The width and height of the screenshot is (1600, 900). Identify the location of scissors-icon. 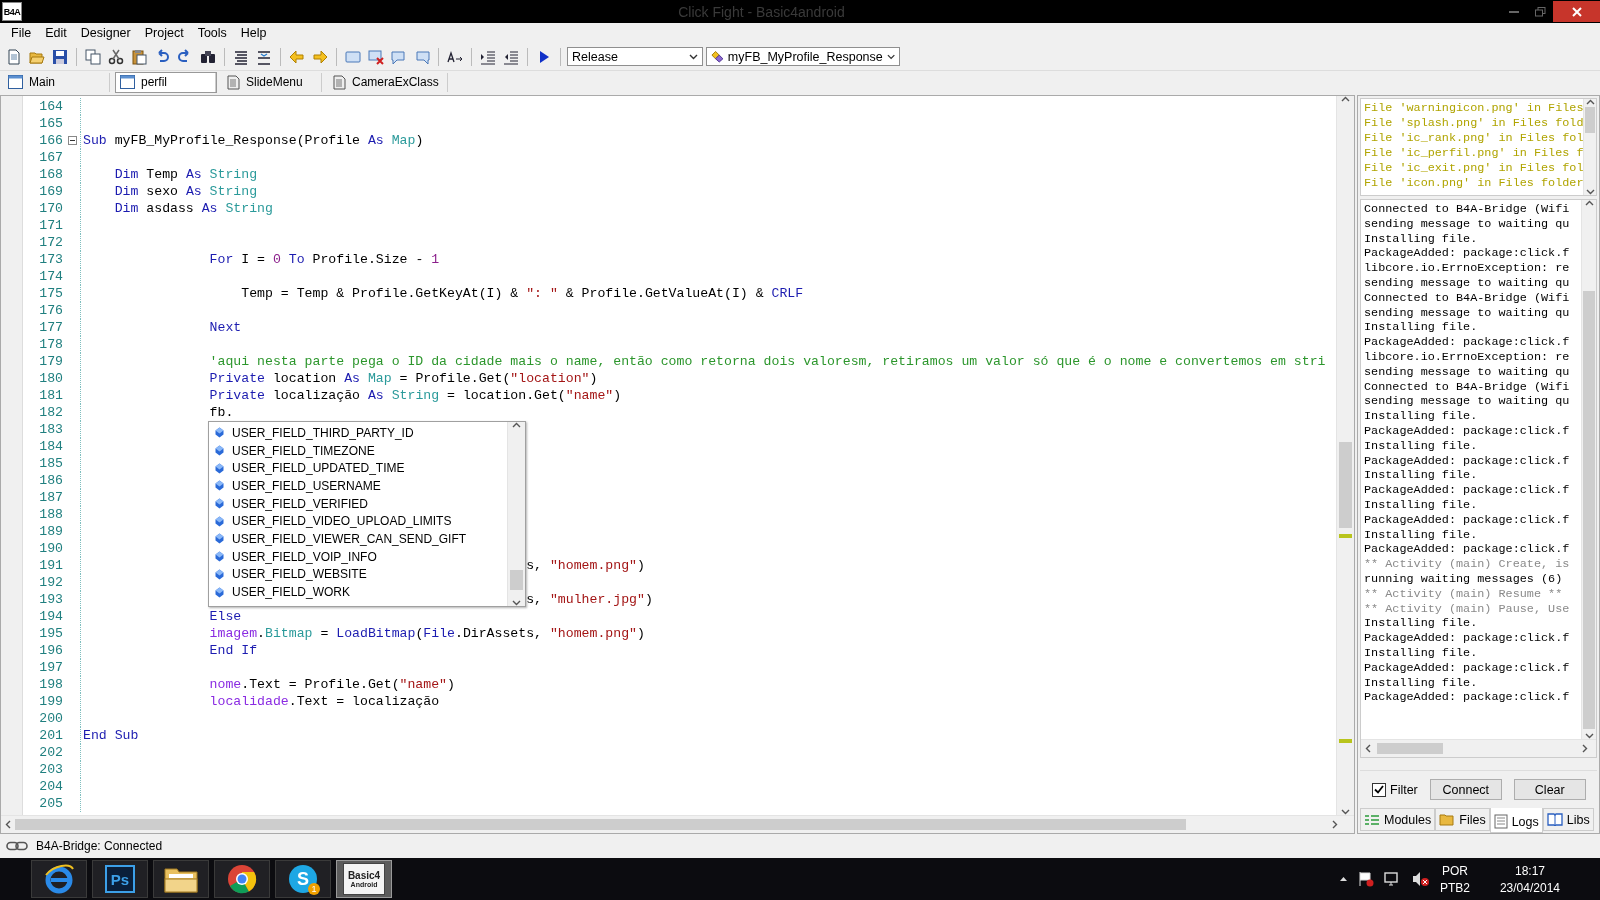
(116, 56).